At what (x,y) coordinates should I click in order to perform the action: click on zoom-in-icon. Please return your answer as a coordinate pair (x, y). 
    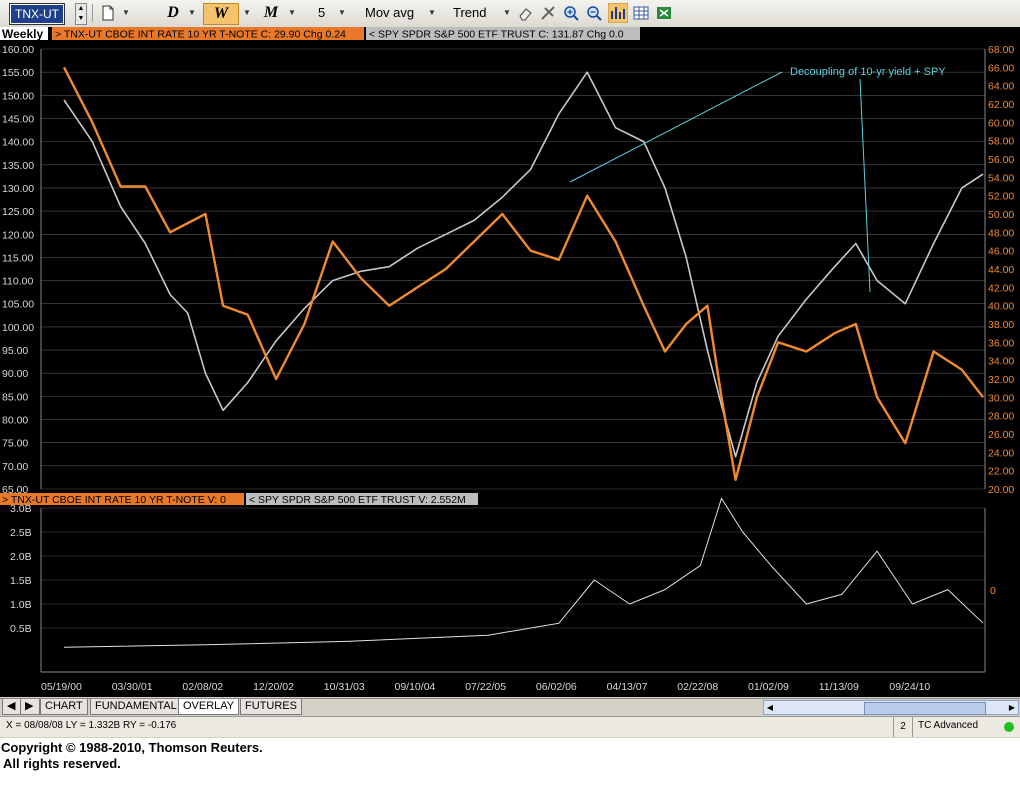
    Looking at the image, I should click on (571, 13).